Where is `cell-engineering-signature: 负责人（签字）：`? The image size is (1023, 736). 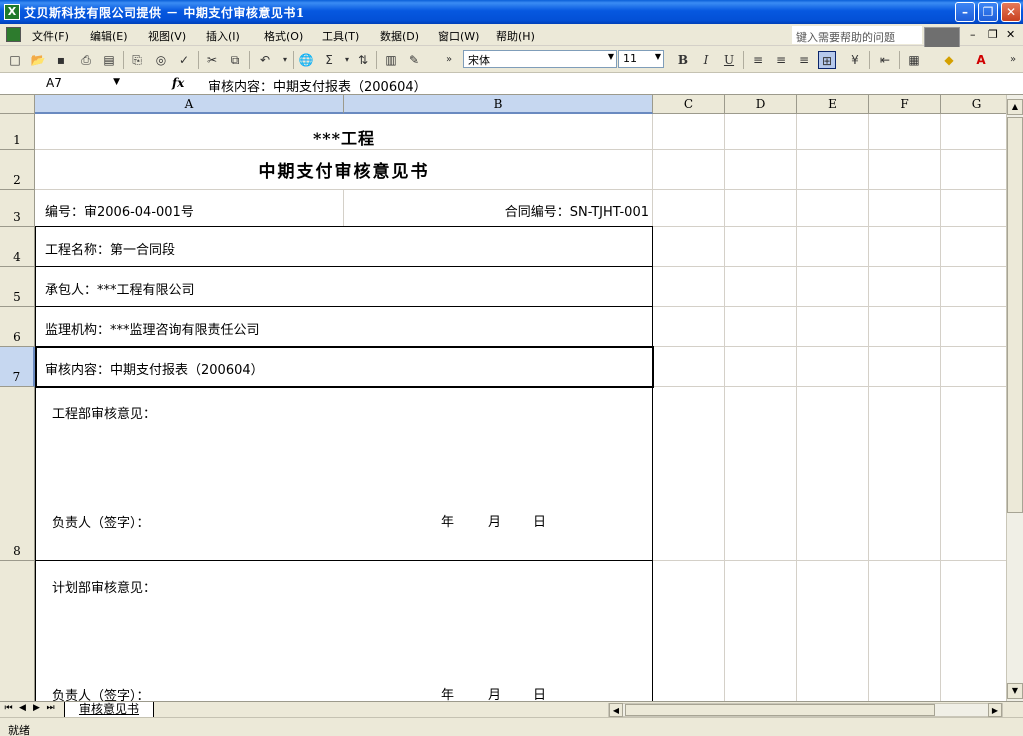
cell-engineering-signature: 负责人（签字）： is located at coordinates (101, 521).